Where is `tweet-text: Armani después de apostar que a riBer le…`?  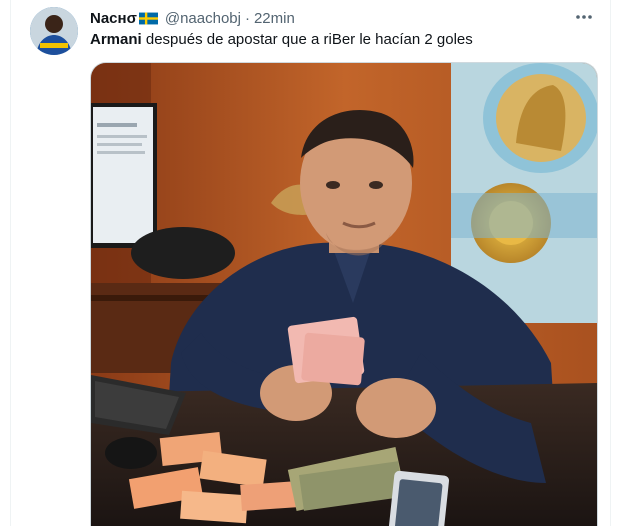 tweet-text: Armani después de apostar que a riBer le… is located at coordinates (281, 40).